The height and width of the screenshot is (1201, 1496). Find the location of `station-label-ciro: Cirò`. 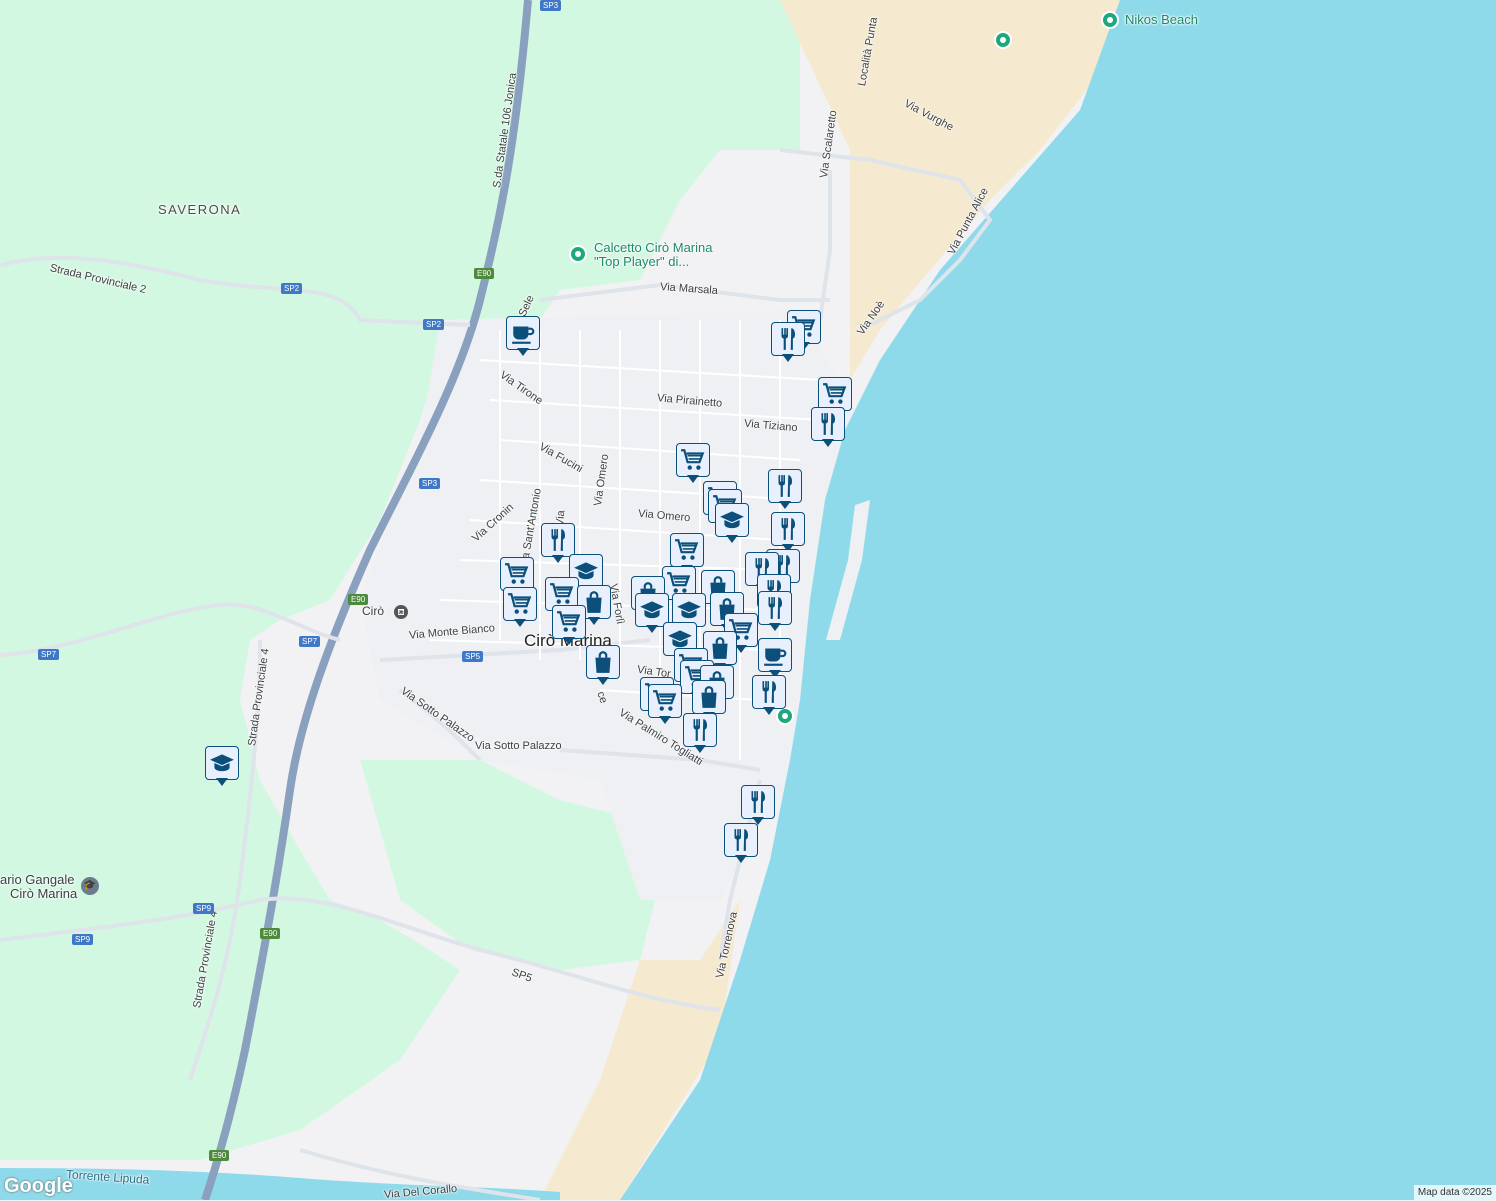

station-label-ciro: Cirò is located at coordinates (373, 611).